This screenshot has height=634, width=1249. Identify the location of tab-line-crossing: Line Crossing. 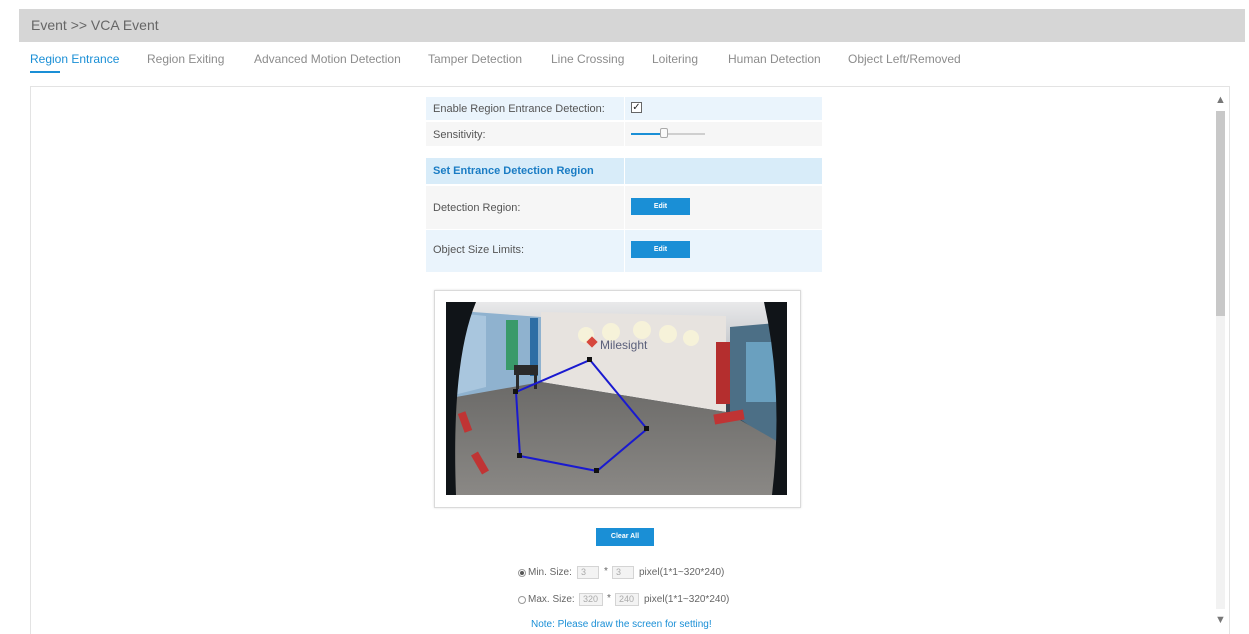
(587, 59).